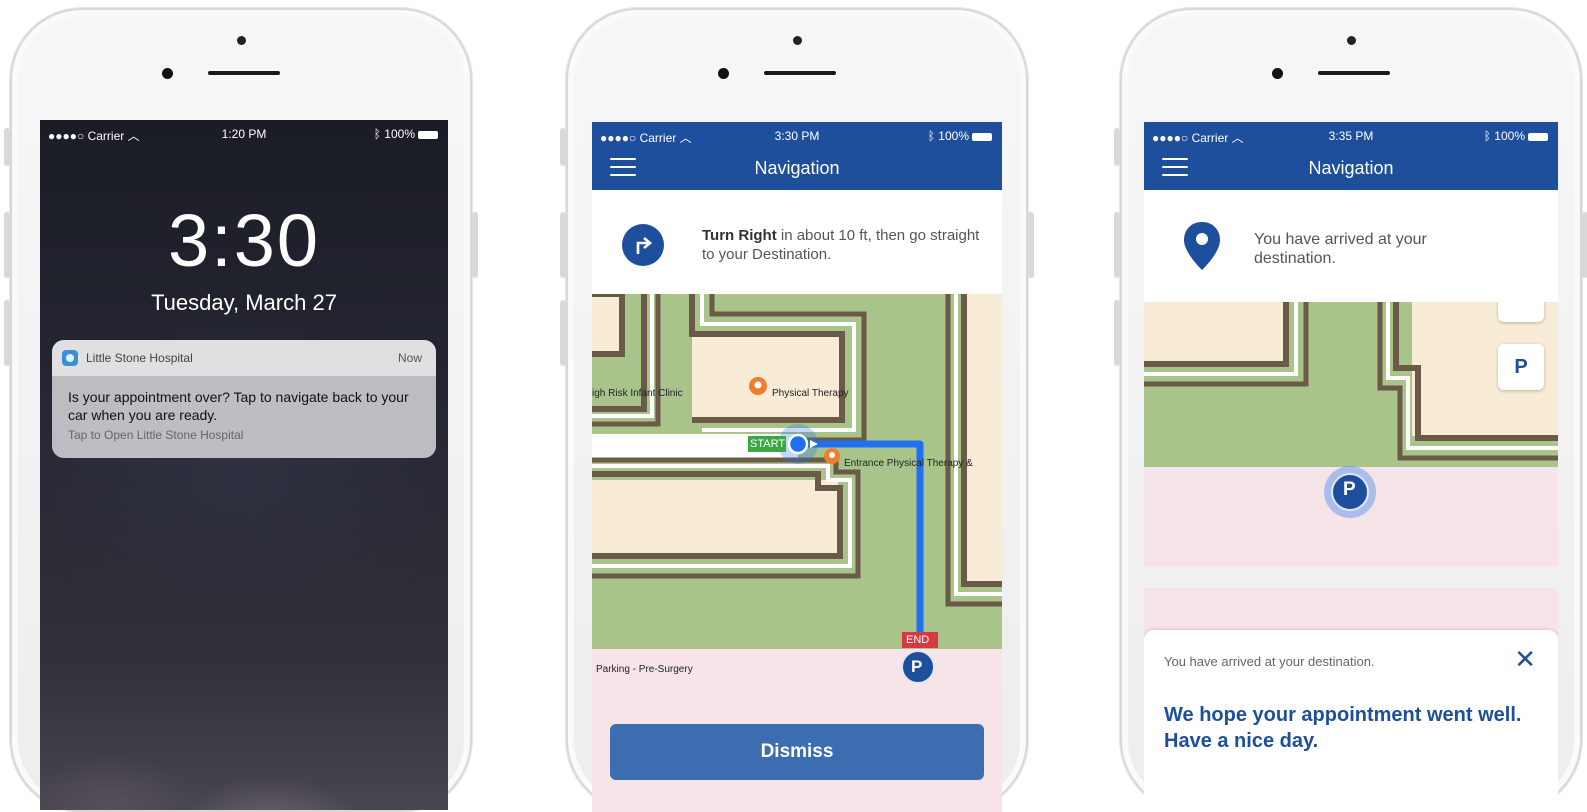 The width and height of the screenshot is (1587, 812). Describe the element at coordinates (608, 325) in the screenshot. I see `building-outline` at that location.